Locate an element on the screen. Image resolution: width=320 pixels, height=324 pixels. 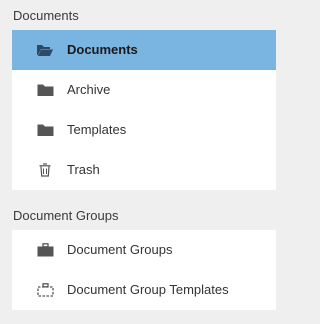
sidebar-item-document-groups: Document Groups is located at coordinates (144, 250).